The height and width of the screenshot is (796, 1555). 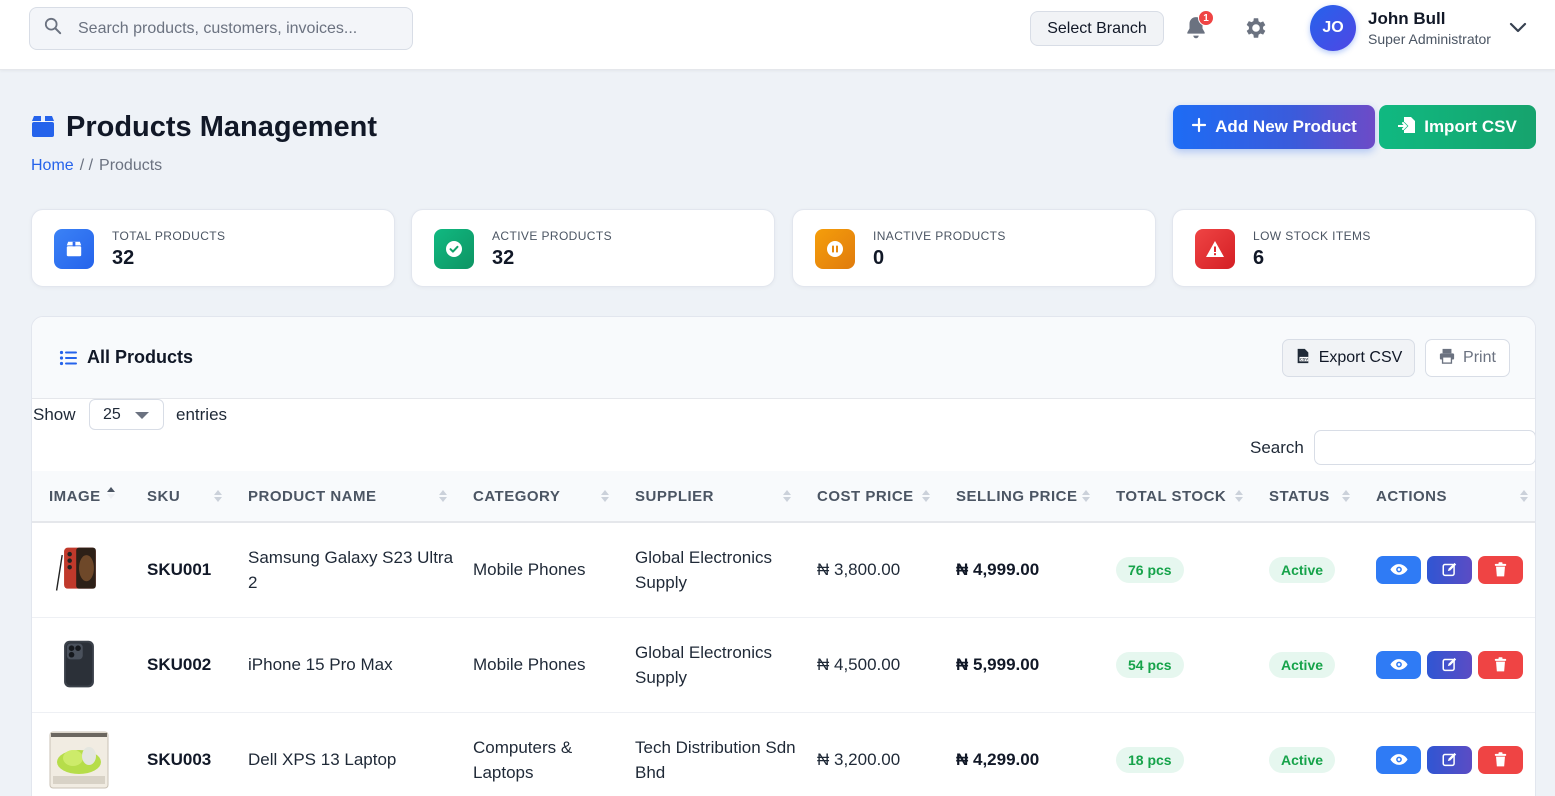 What do you see at coordinates (221, 127) in the screenshot?
I see `page-title: Products Management` at bounding box center [221, 127].